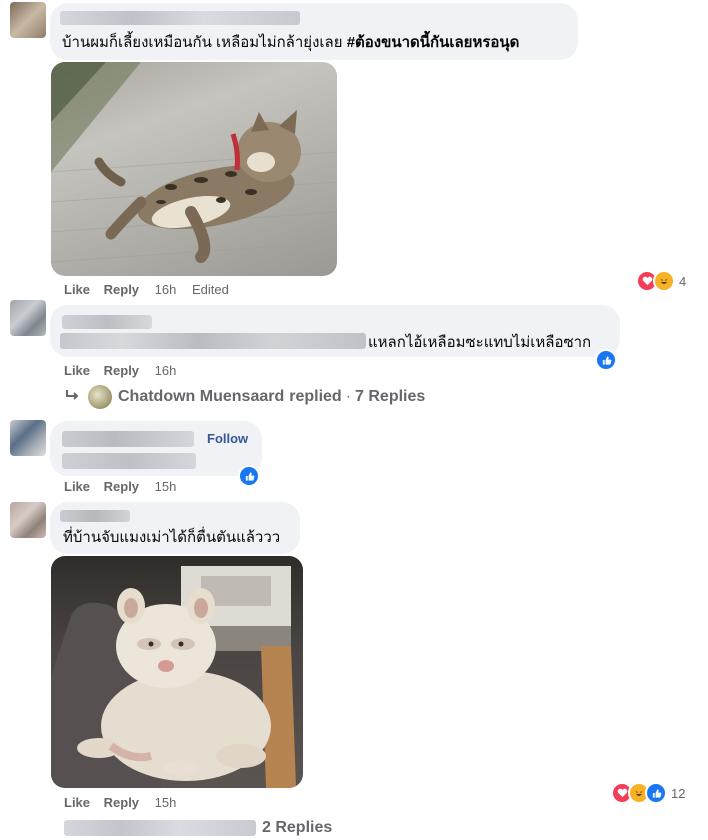  Describe the element at coordinates (73, 397) in the screenshot. I see `reply-arrow-icon` at that location.